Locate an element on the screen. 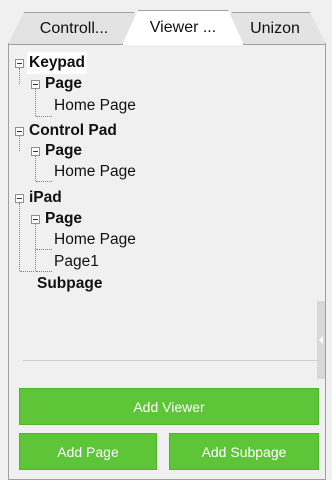  tab-unizon-label: Unizon is located at coordinates (275, 28).